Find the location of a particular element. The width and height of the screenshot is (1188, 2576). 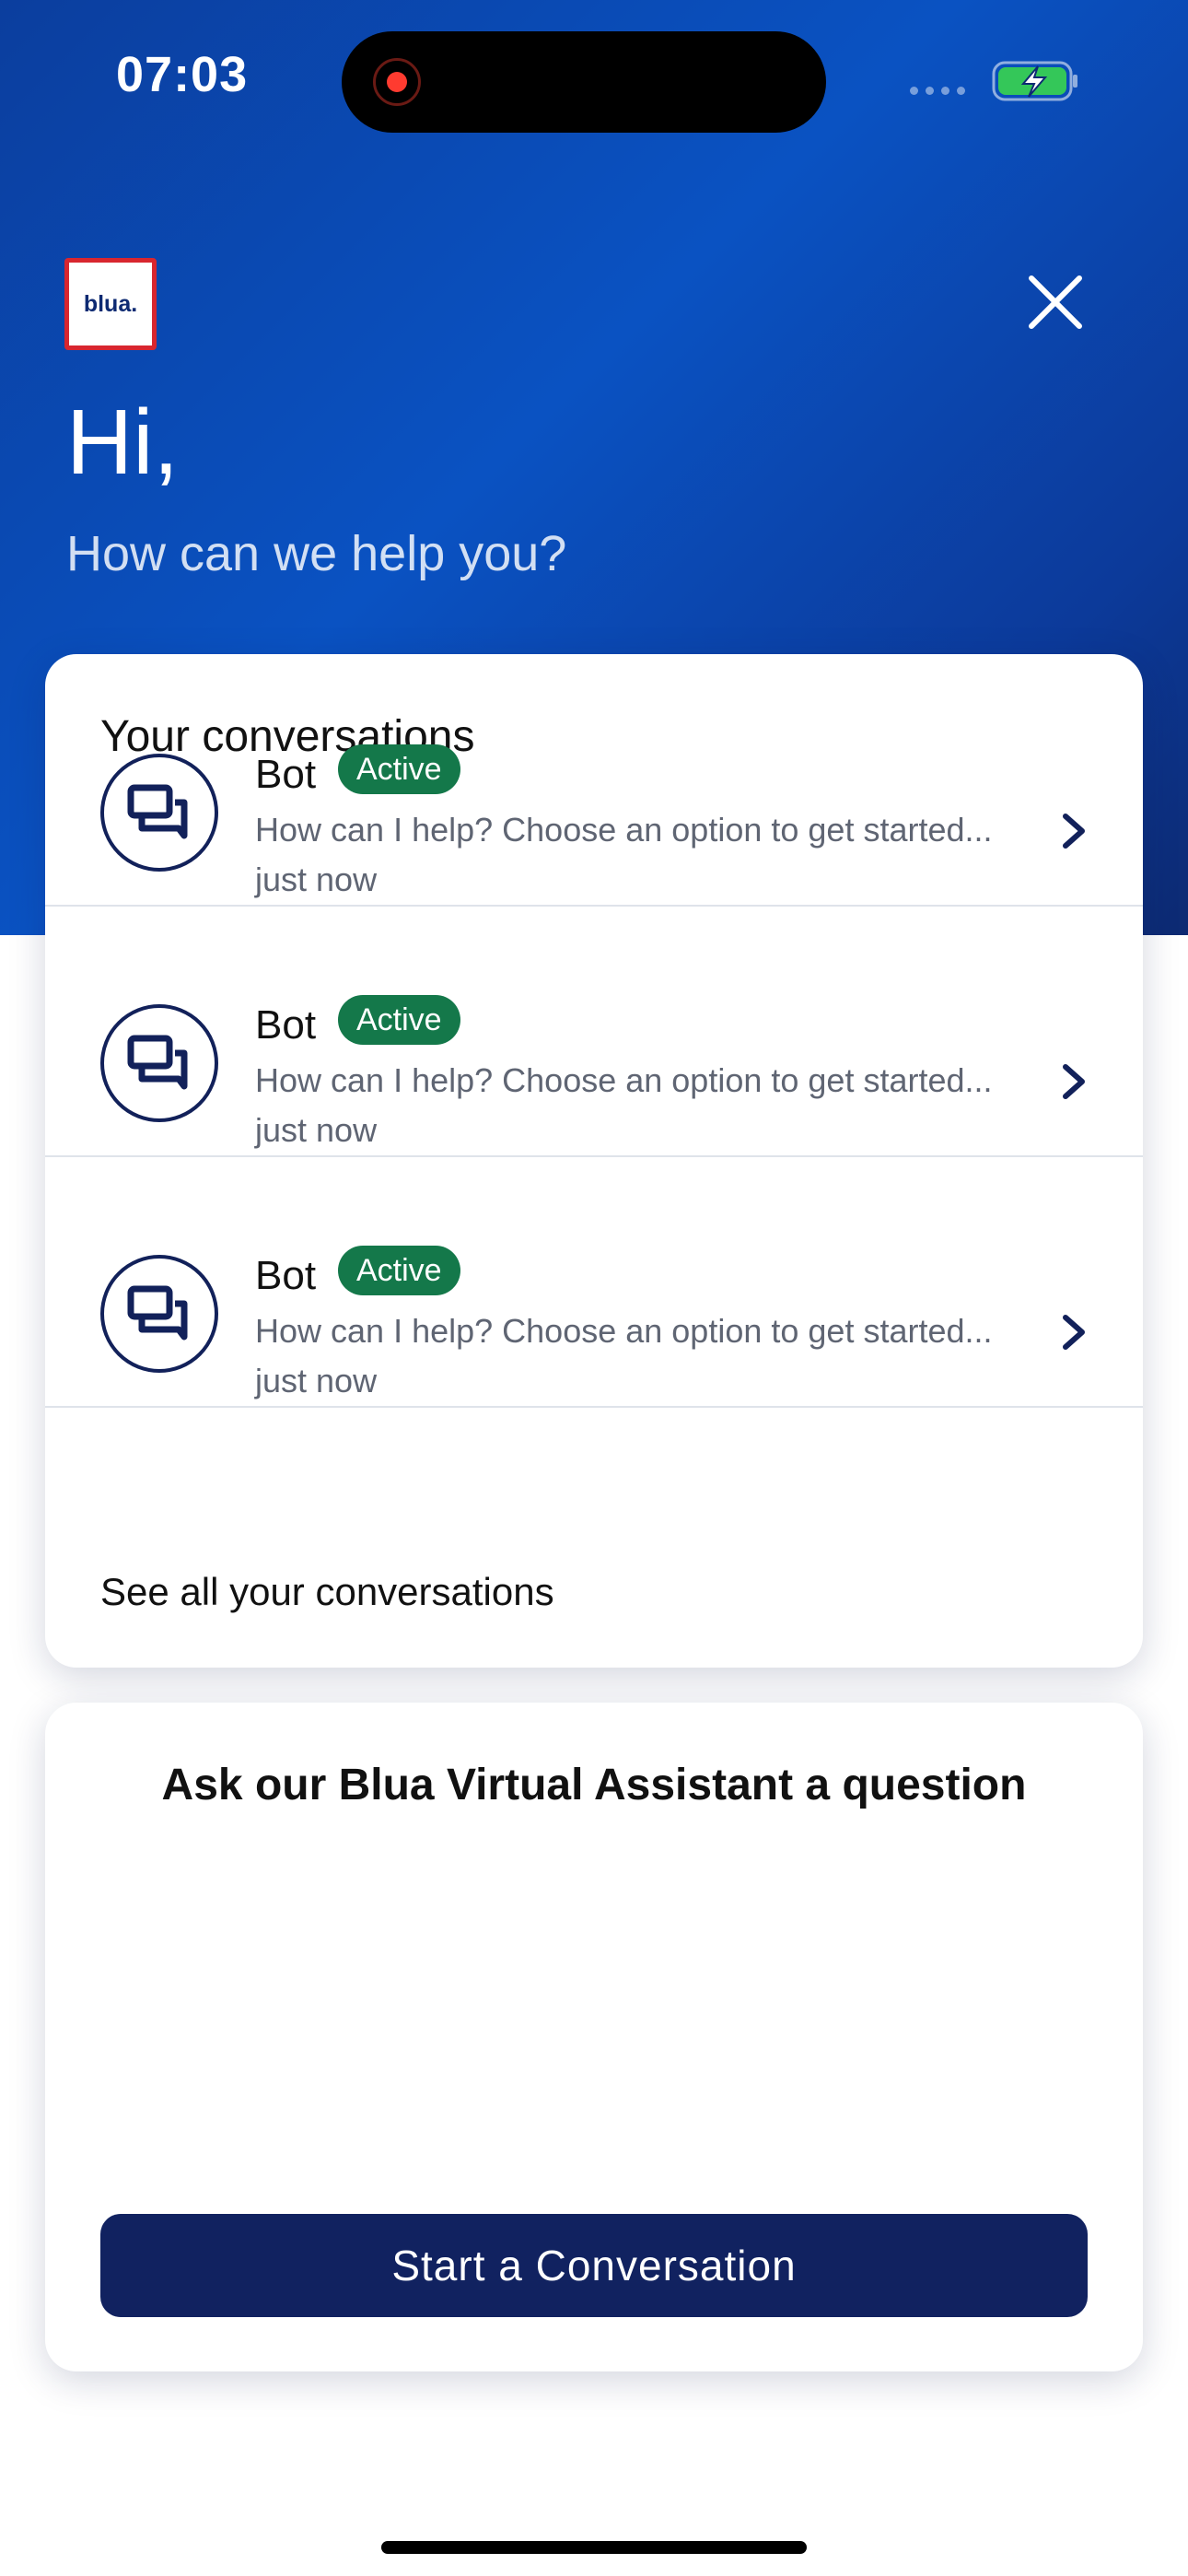

greeting: Hi, is located at coordinates (123, 442).